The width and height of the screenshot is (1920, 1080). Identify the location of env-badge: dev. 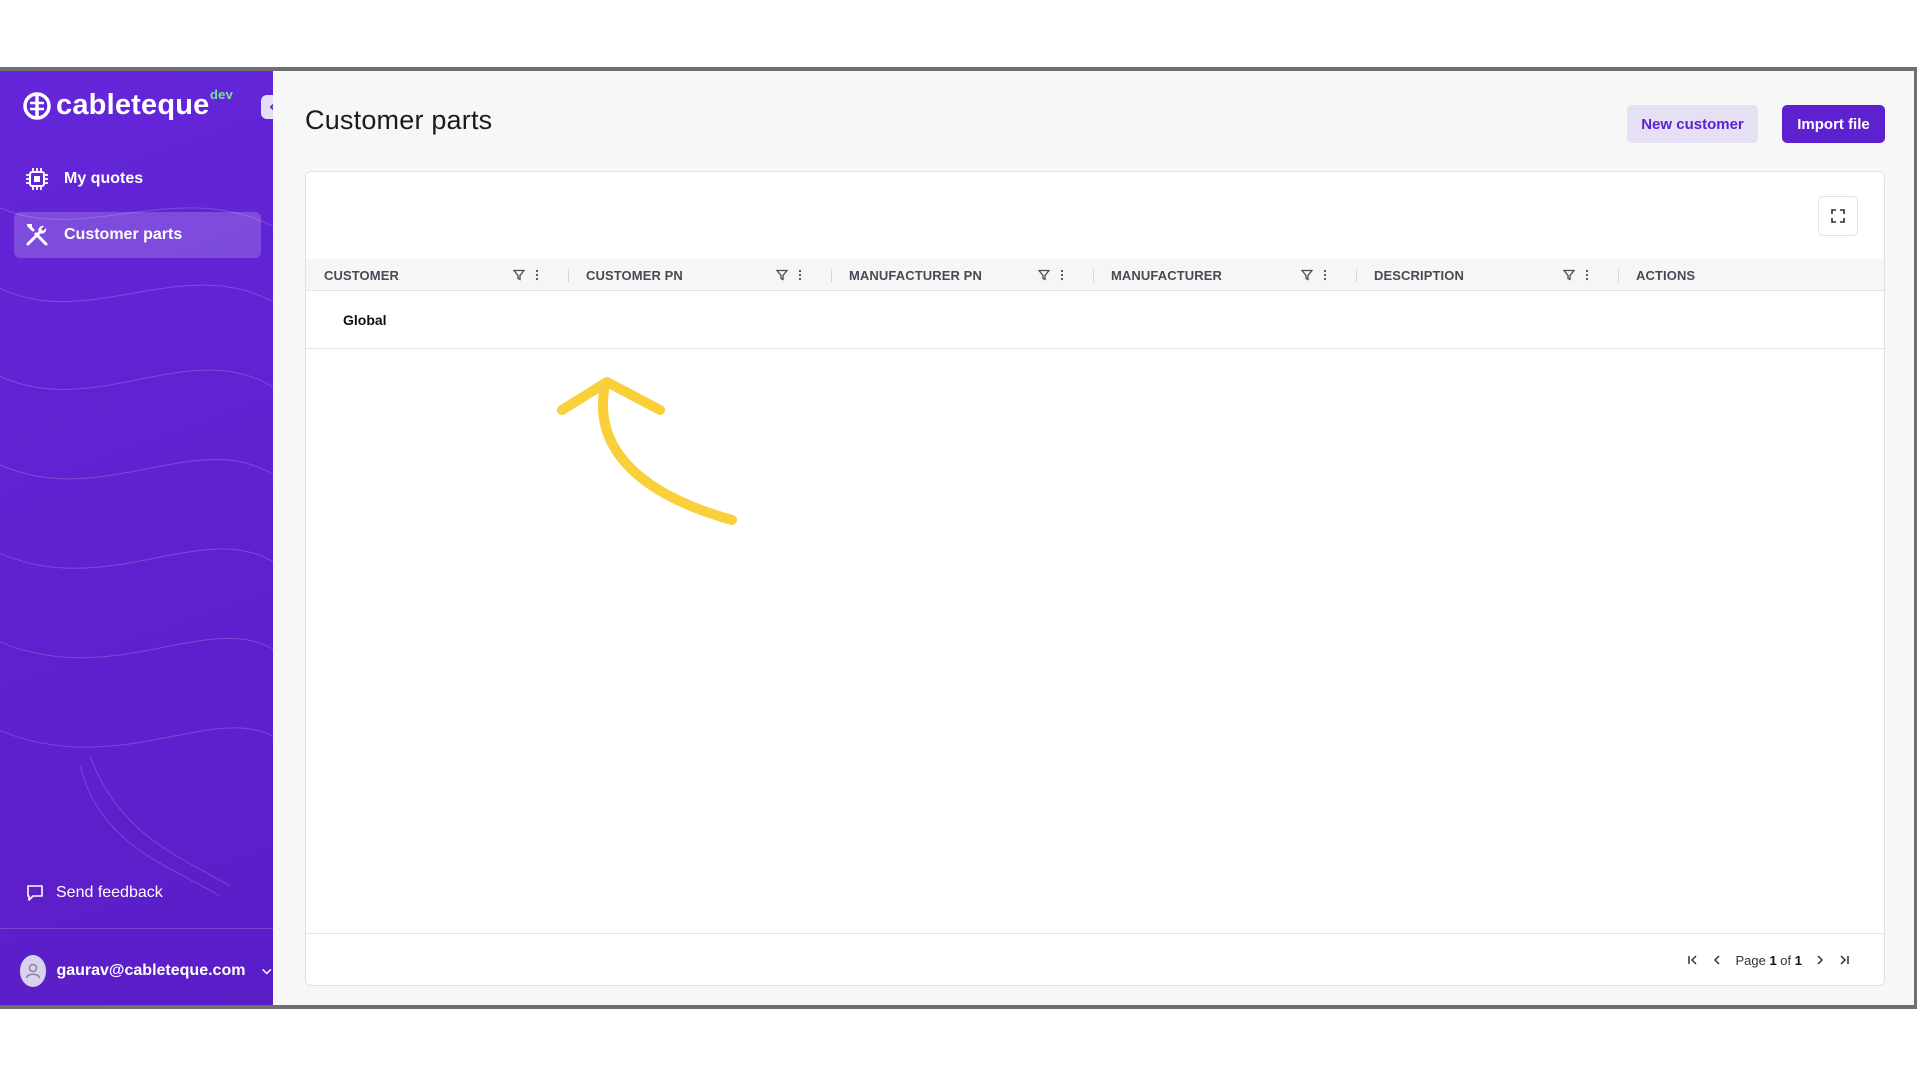
(222, 94).